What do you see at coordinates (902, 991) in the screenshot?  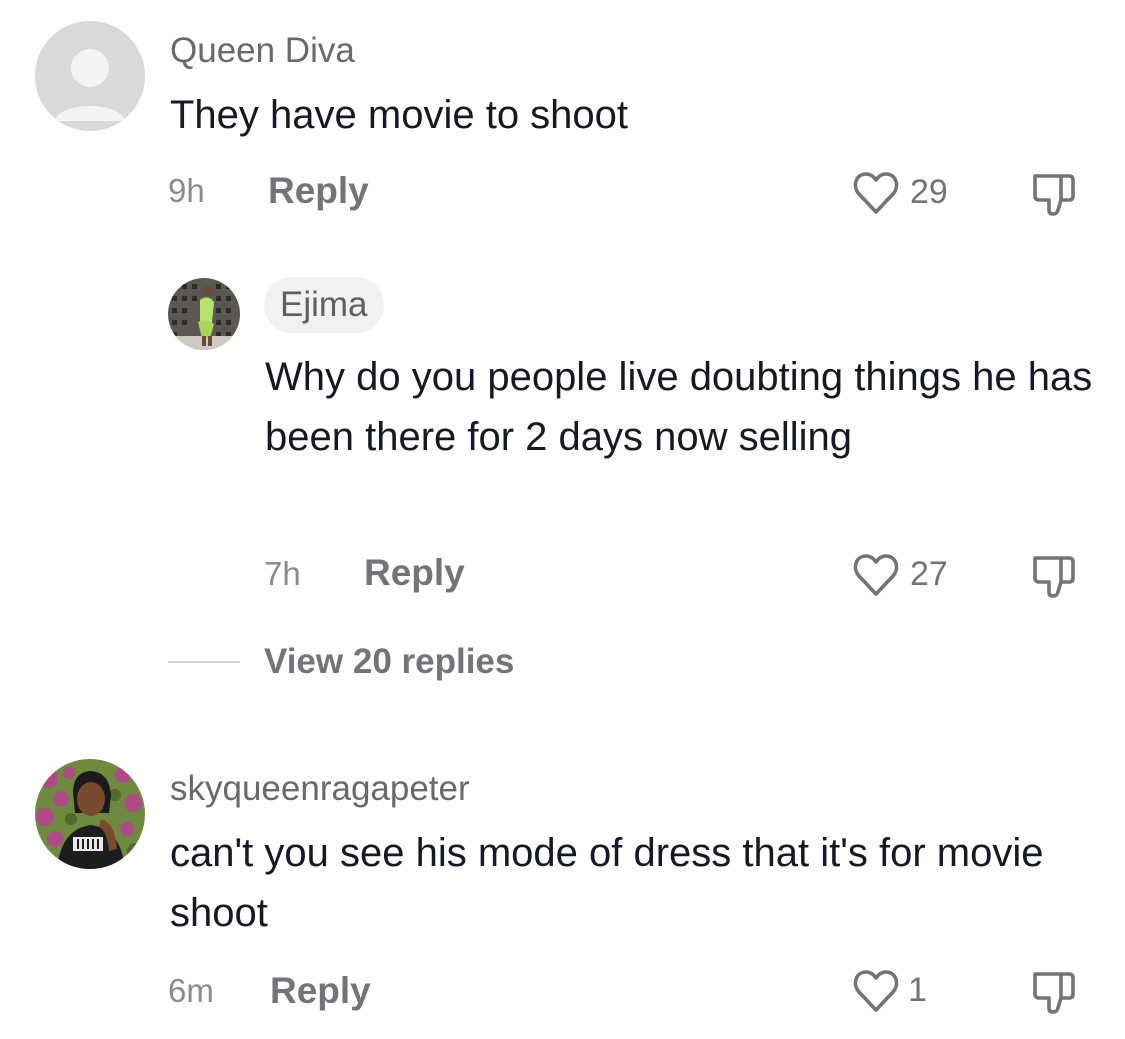 I see `like-button: 1` at bounding box center [902, 991].